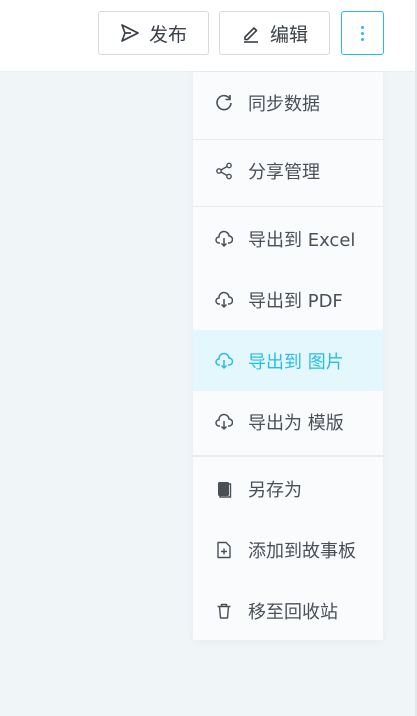  I want to click on menu-item-move-to-trash: 移至回收站, so click(288, 610).